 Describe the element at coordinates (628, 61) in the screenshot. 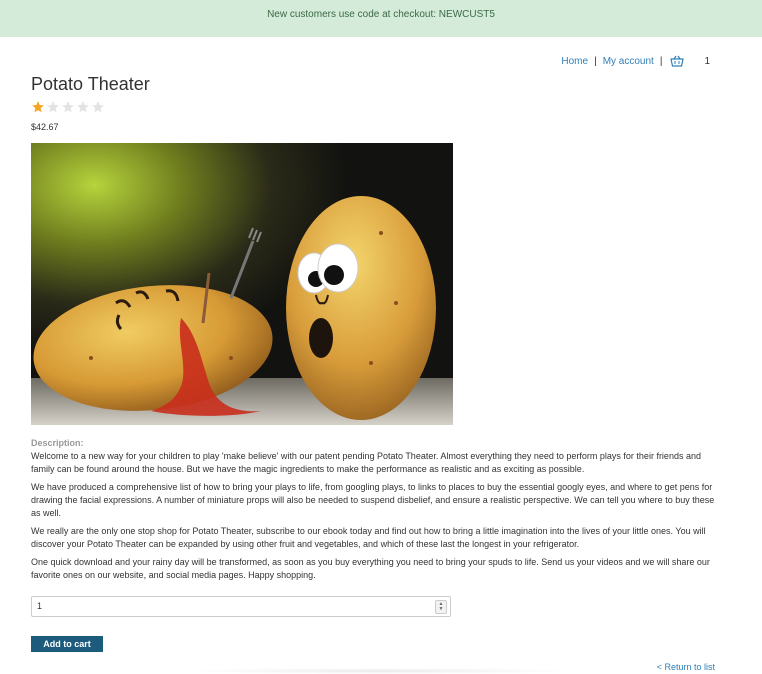

I see `my-account-link: My account` at that location.